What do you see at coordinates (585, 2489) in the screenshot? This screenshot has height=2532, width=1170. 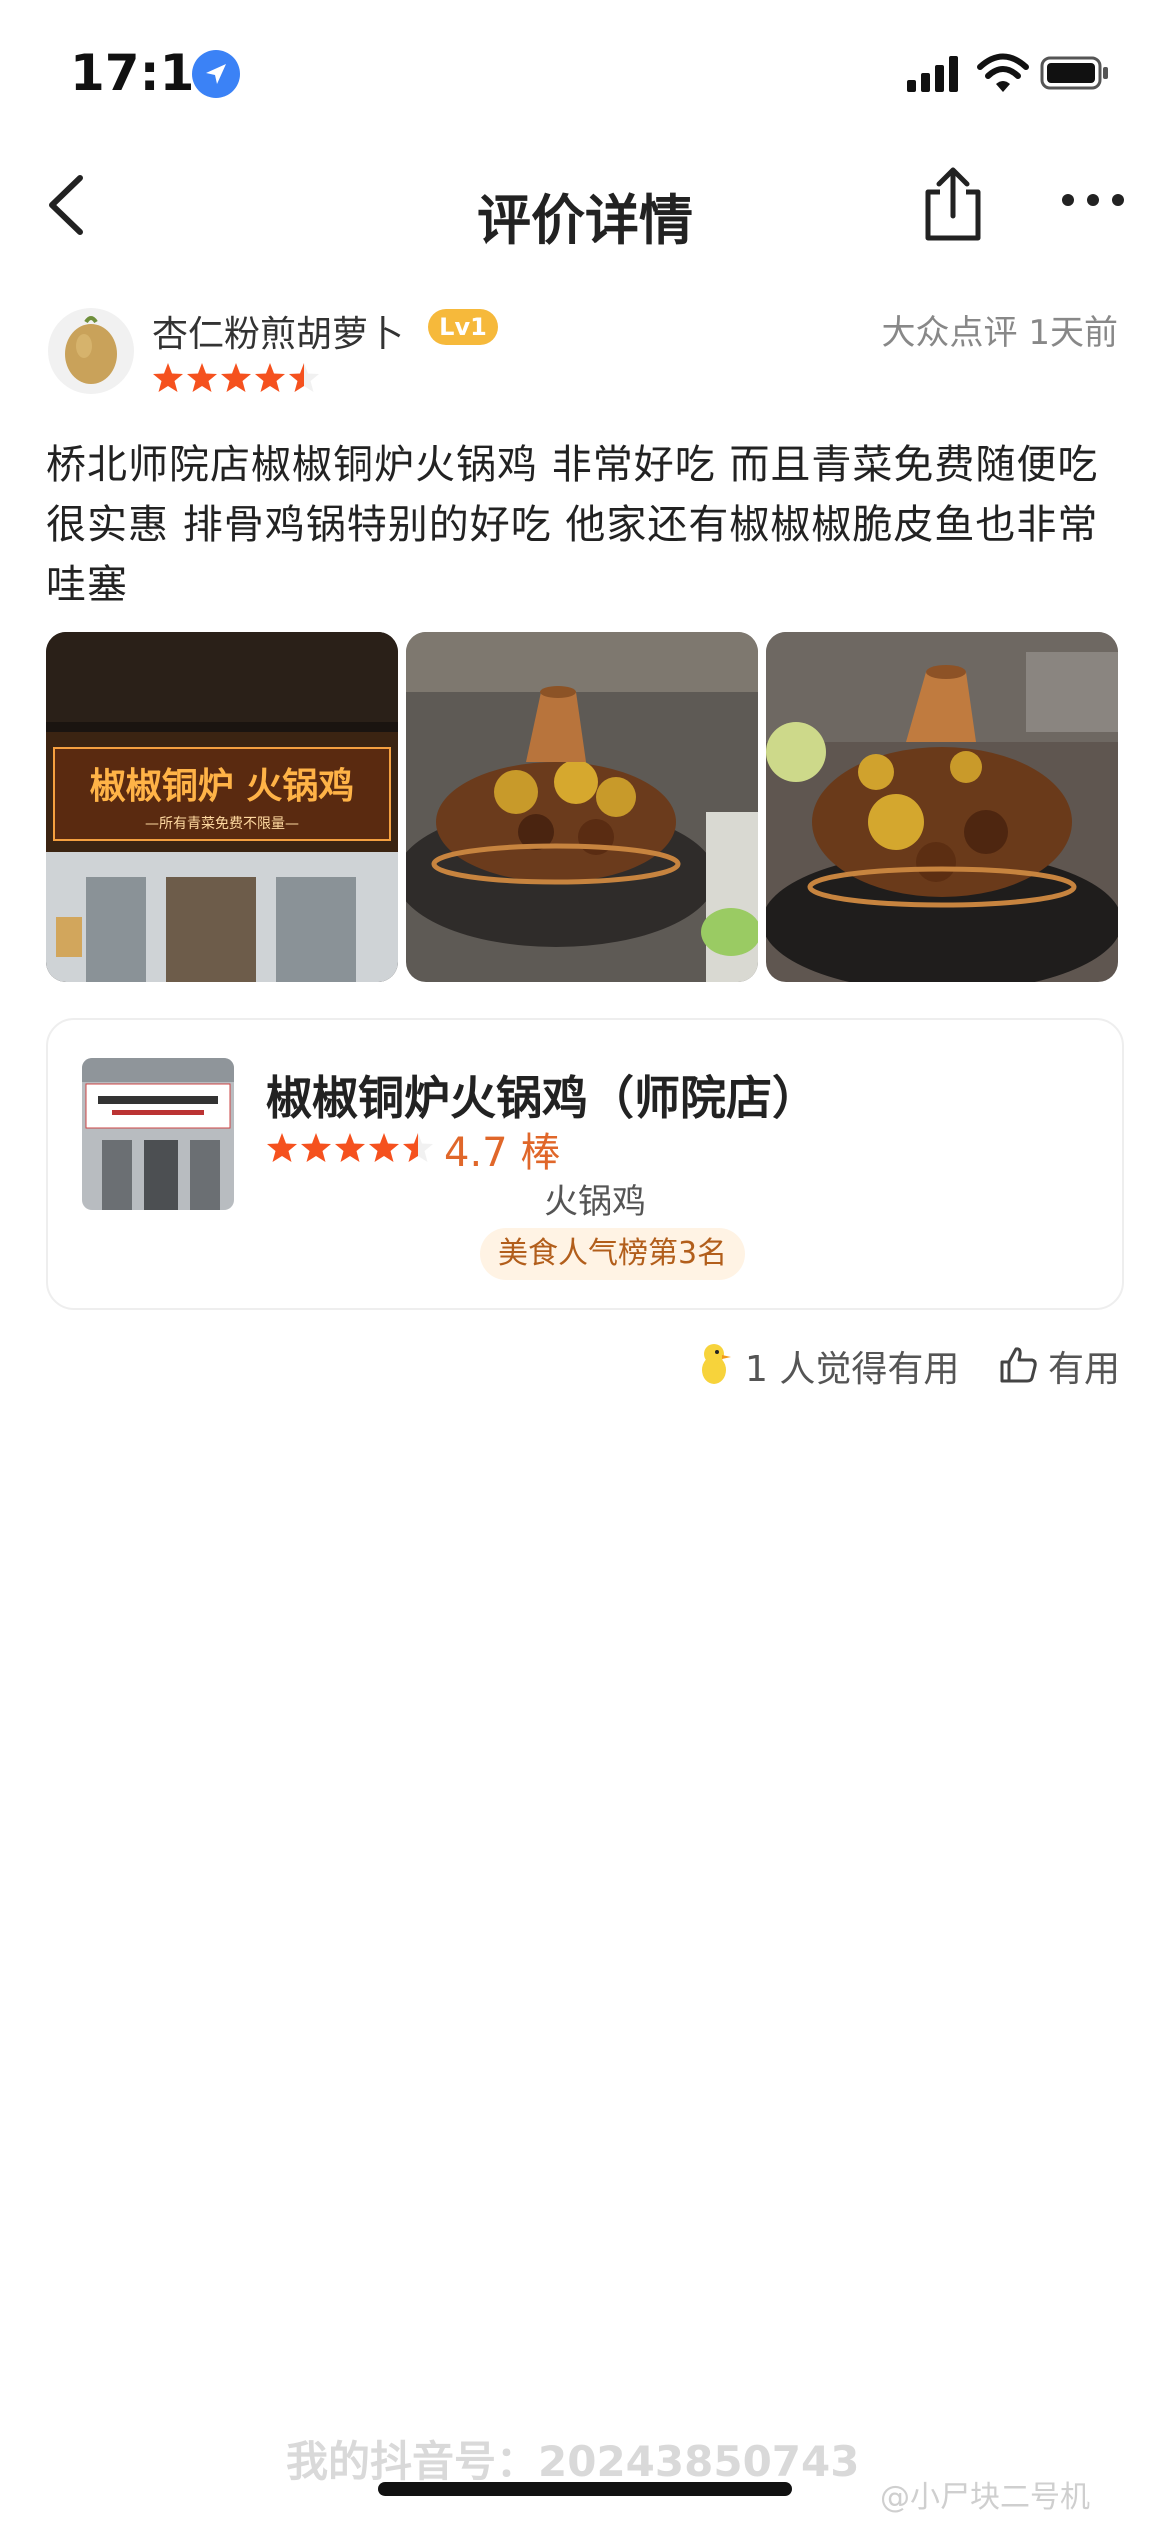 I see `home-indicator` at bounding box center [585, 2489].